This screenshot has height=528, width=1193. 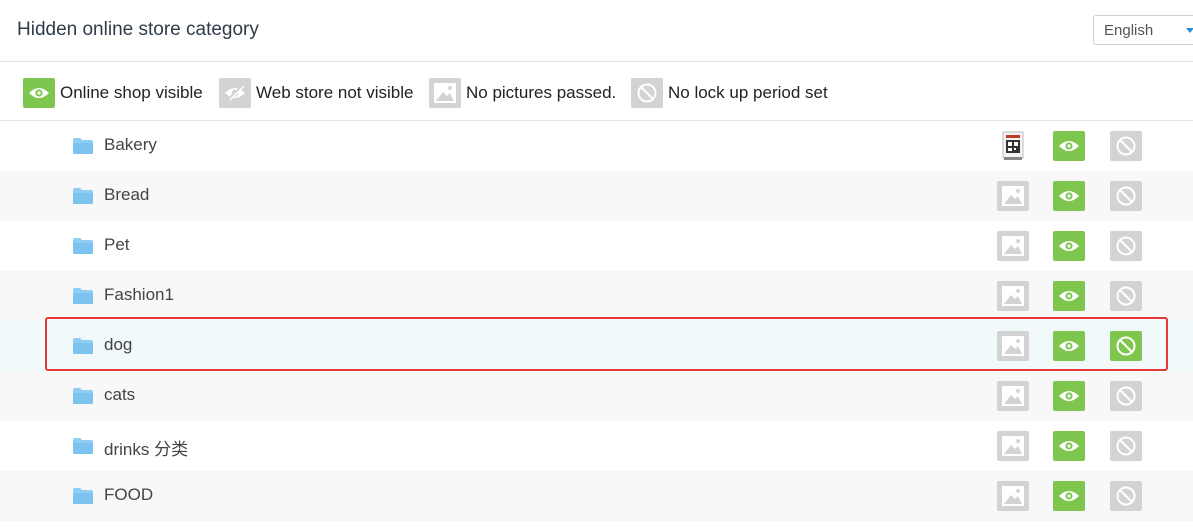 I want to click on category-row: Pet, so click(x=596, y=246).